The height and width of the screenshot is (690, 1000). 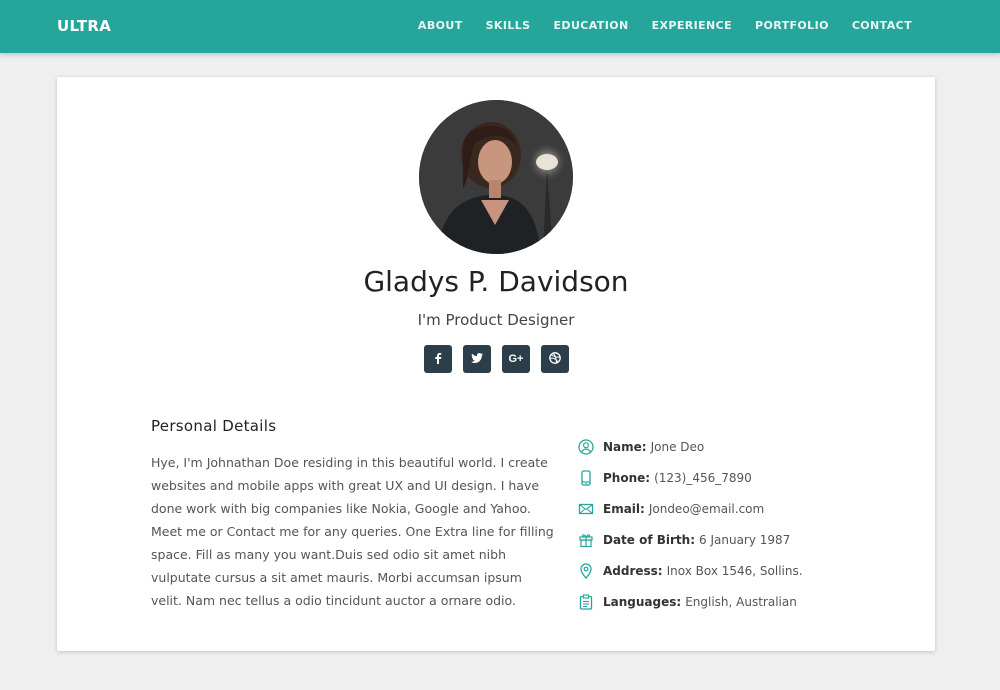 What do you see at coordinates (586, 571) in the screenshot?
I see `map-pin-icon` at bounding box center [586, 571].